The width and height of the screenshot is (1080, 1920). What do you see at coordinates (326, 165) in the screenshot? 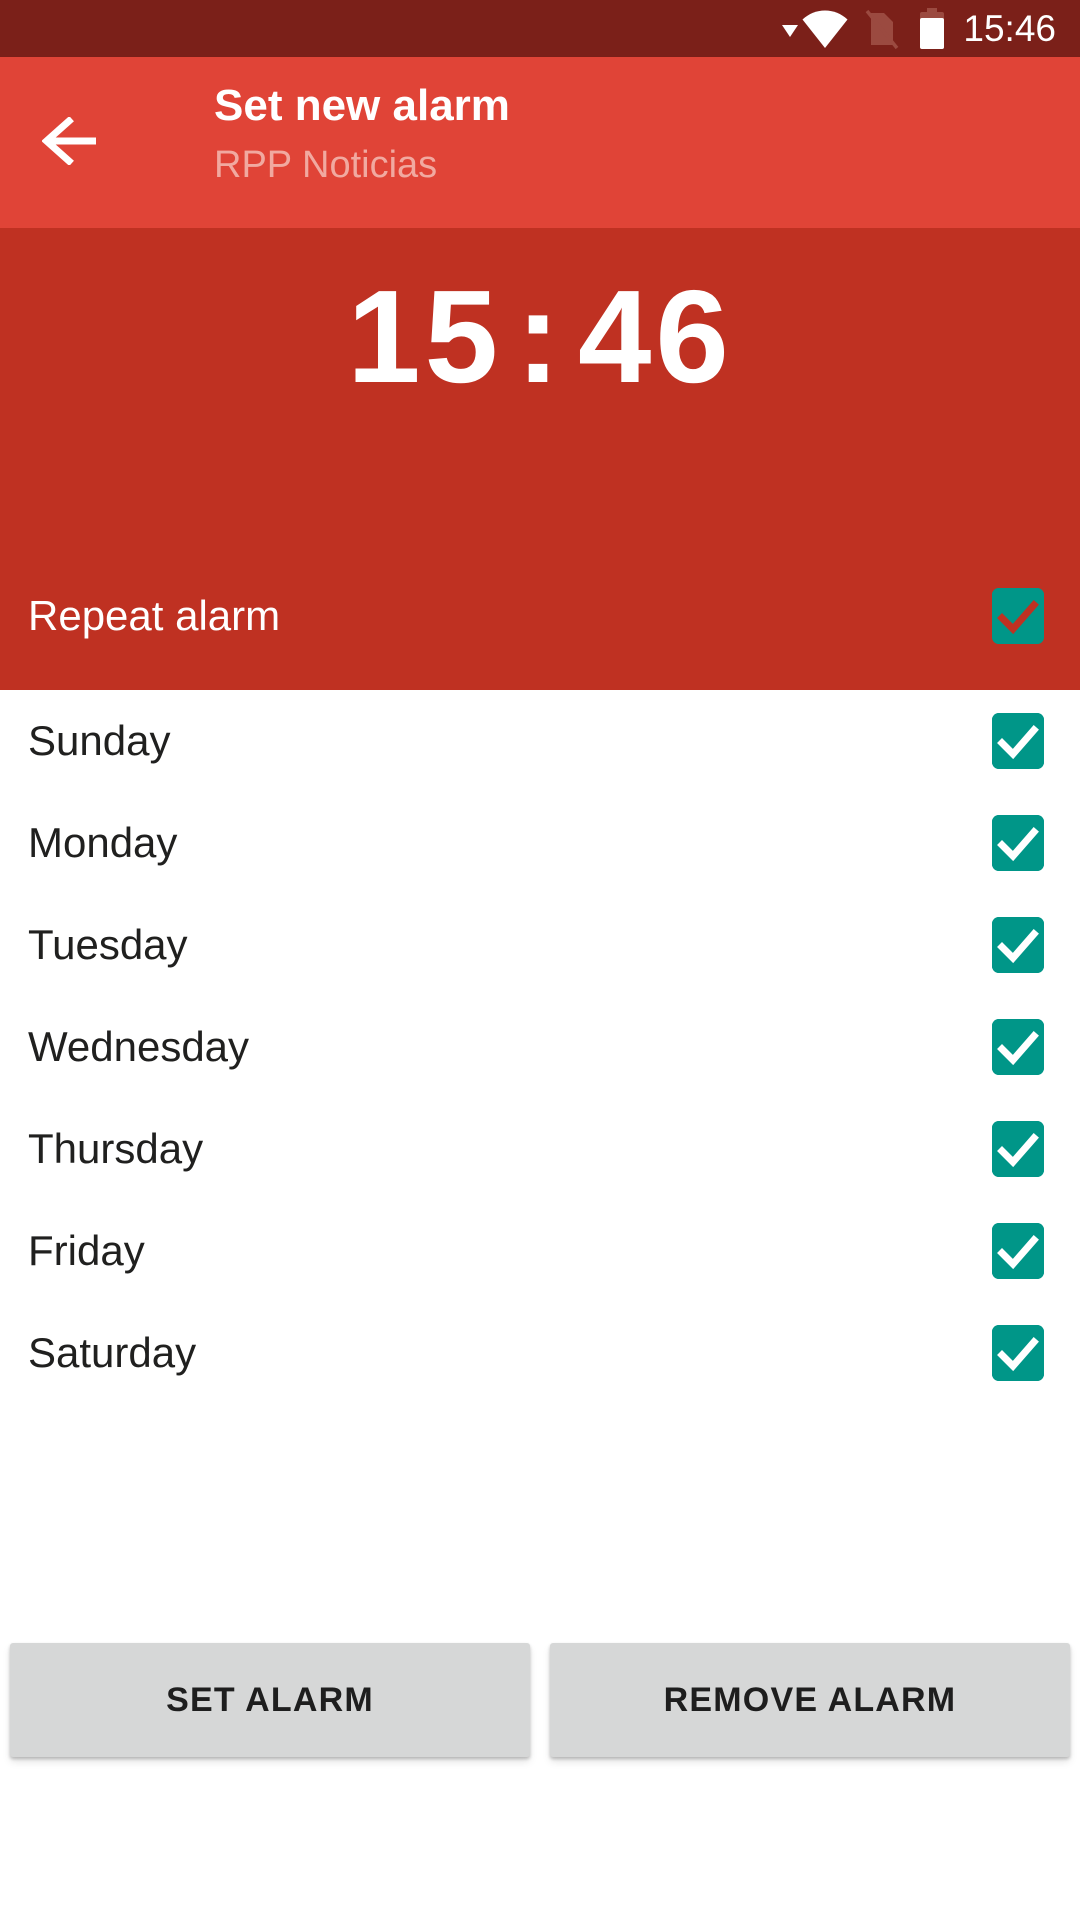
I see `page-subtitle: RPP Noticias` at bounding box center [326, 165].